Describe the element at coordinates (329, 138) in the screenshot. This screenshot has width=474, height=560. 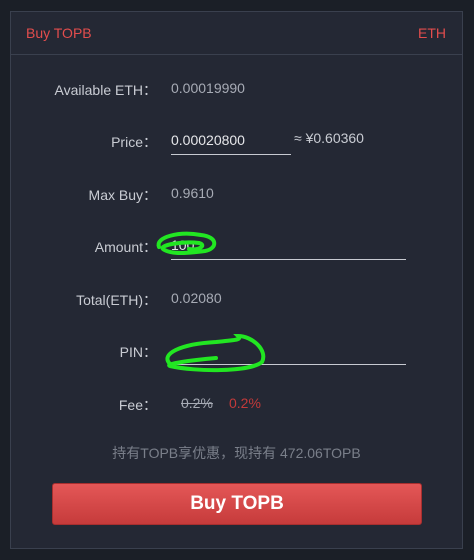
I see `price-approx: ≈ ¥0.60360` at that location.